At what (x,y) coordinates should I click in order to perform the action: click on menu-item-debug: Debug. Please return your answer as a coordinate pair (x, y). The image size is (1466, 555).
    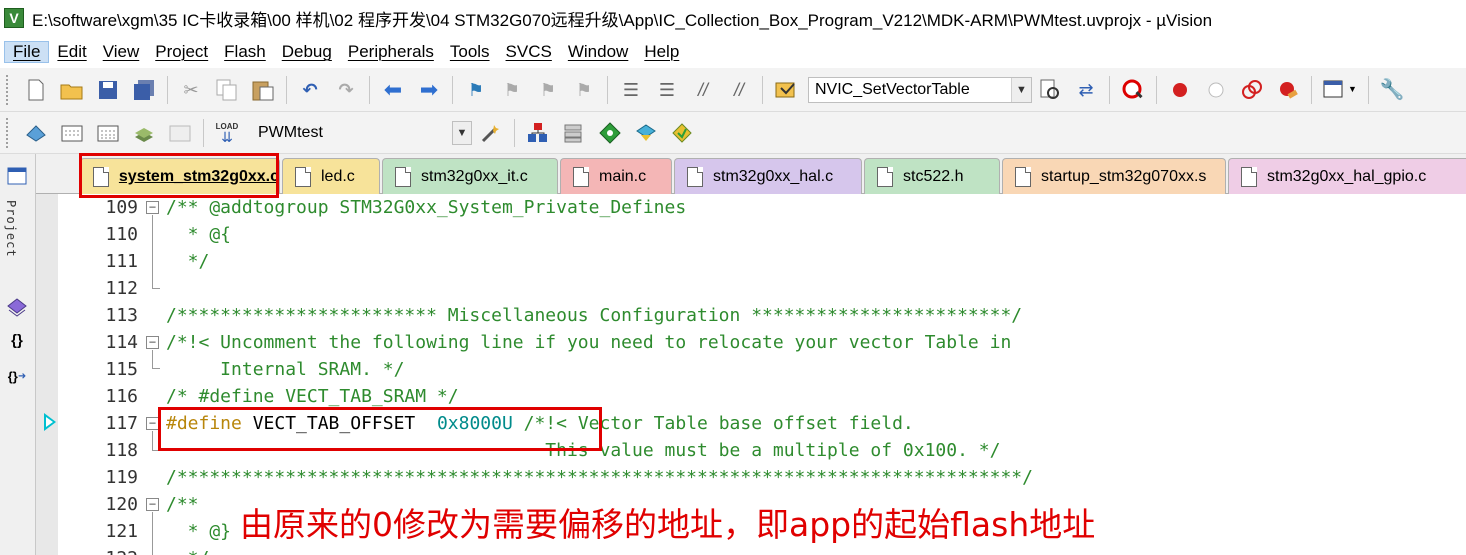
    Looking at the image, I should click on (307, 52).